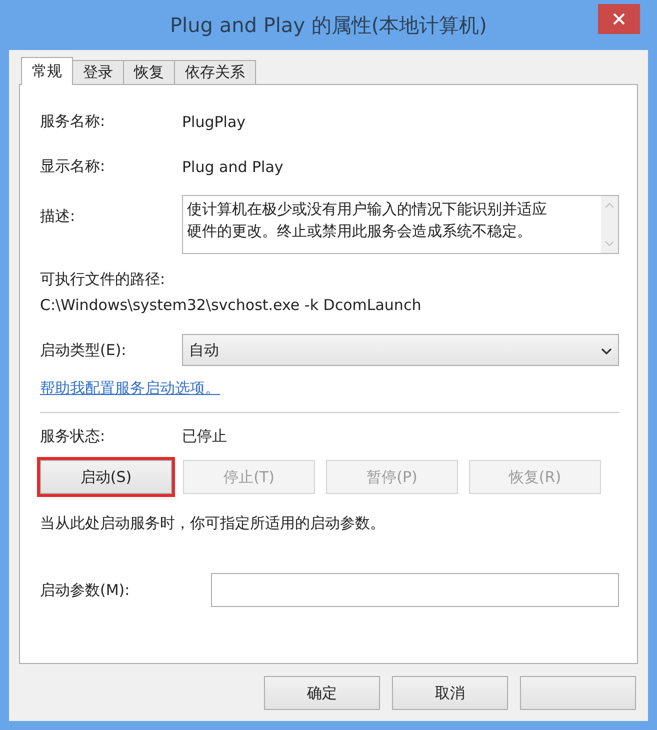 The height and width of the screenshot is (730, 657). What do you see at coordinates (106, 477) in the screenshot?
I see `service-button: 启动(S)` at bounding box center [106, 477].